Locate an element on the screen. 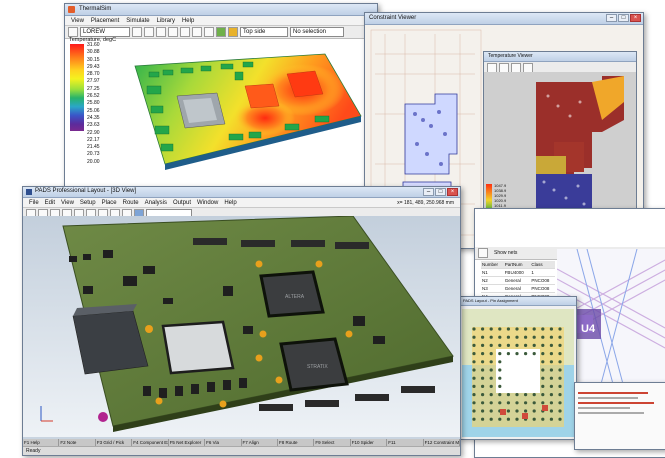 This screenshot has width=665, height=458. scale-tick: 25.06 is located at coordinates (93, 110).